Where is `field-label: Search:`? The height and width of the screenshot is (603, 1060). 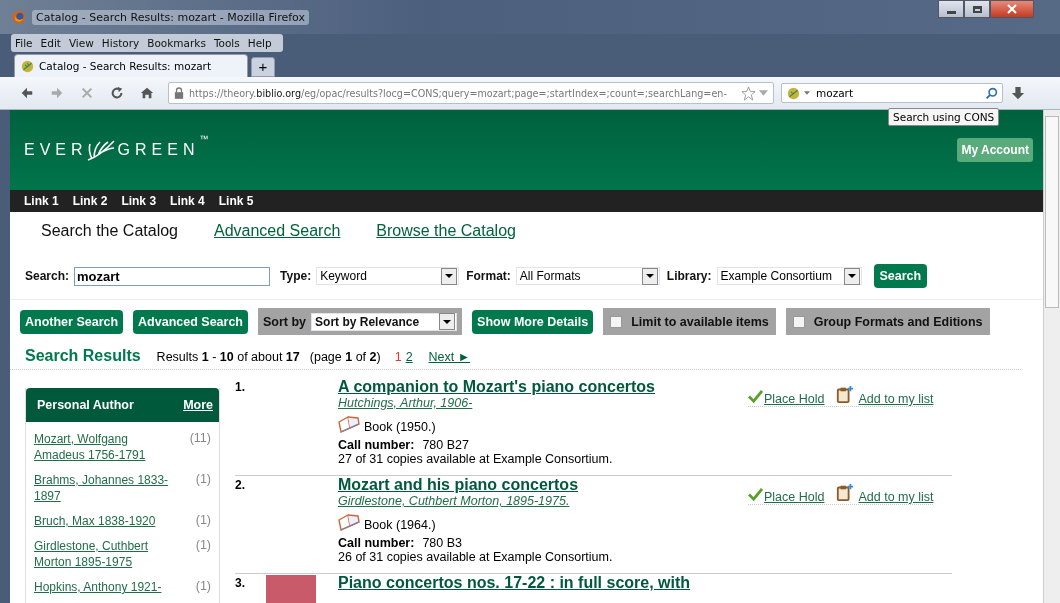
field-label: Search: is located at coordinates (47, 276).